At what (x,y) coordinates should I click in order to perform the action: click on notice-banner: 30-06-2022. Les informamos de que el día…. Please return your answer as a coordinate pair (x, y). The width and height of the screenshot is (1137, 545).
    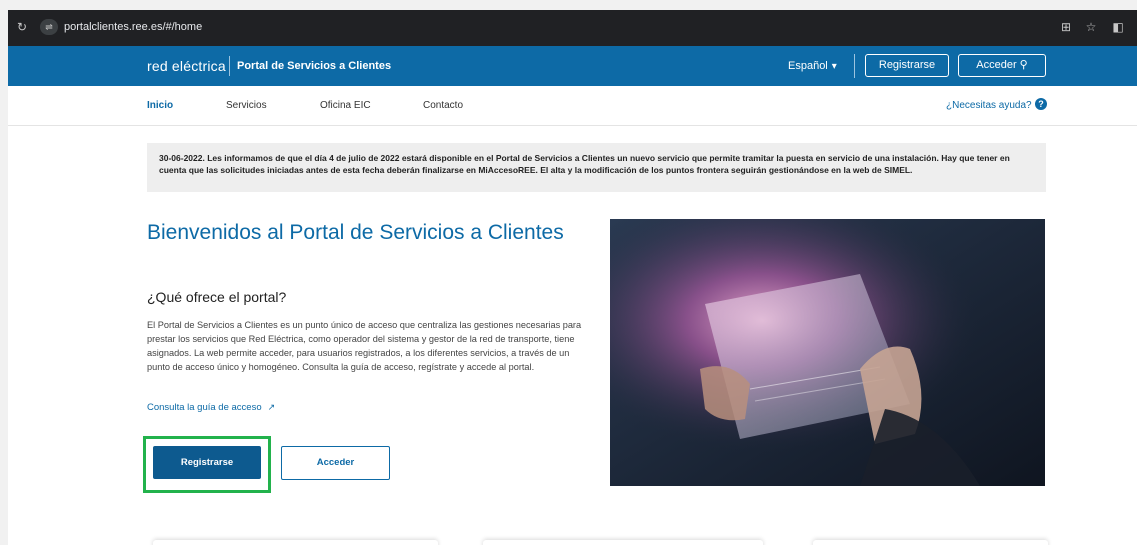
    Looking at the image, I should click on (596, 167).